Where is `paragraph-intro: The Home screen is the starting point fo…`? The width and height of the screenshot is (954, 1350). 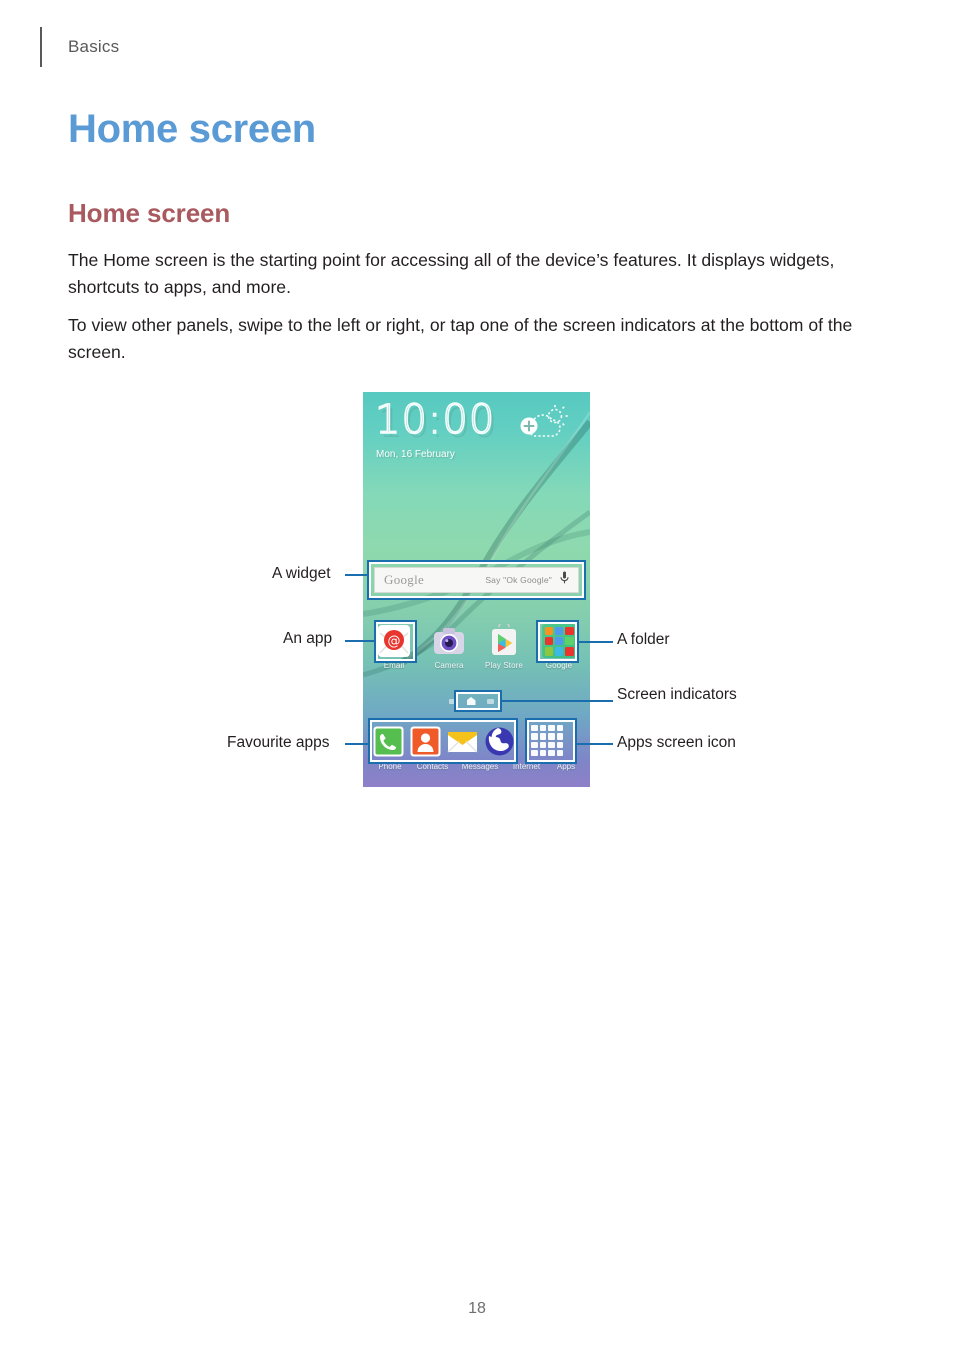 paragraph-intro: The Home screen is the starting point fo… is located at coordinates (451, 273).